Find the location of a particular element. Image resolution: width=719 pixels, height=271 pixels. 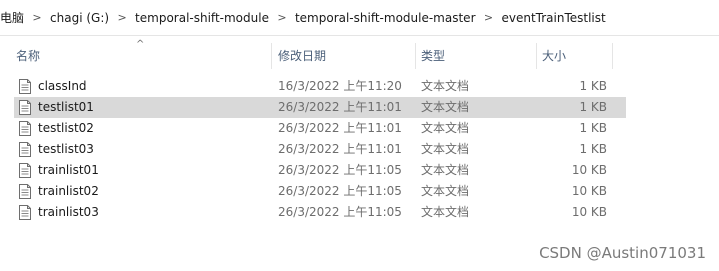

file-name: testlist01 is located at coordinates (66, 107).